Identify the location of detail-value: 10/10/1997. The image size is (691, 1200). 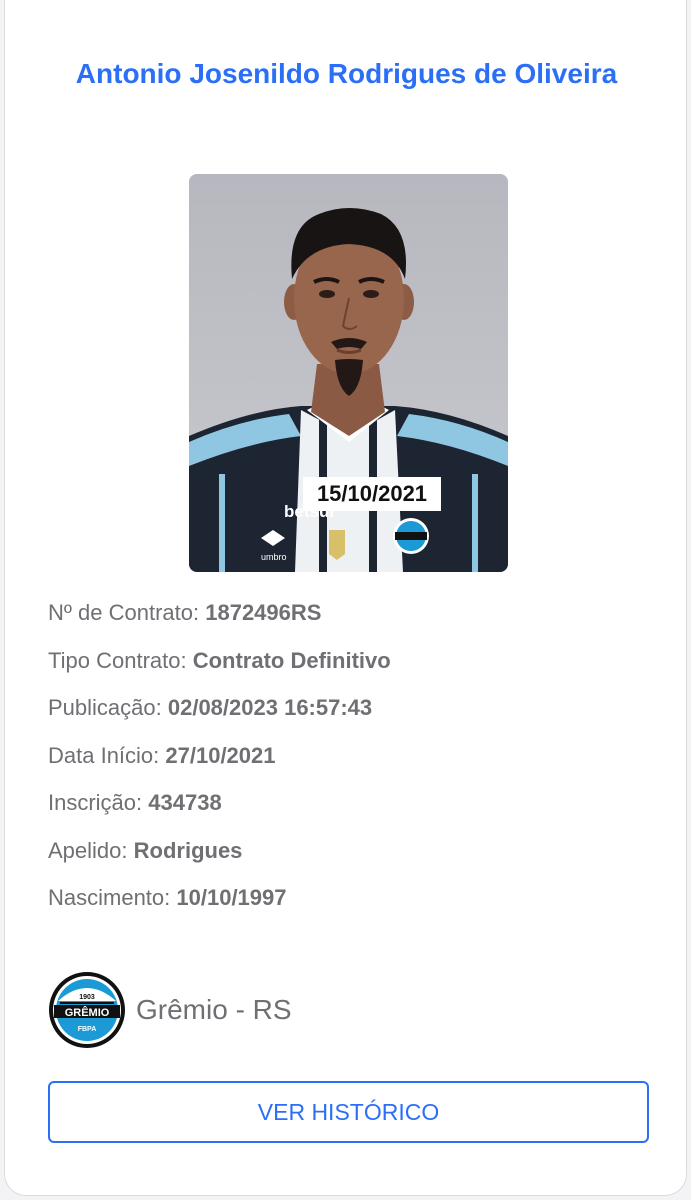
(231, 897).